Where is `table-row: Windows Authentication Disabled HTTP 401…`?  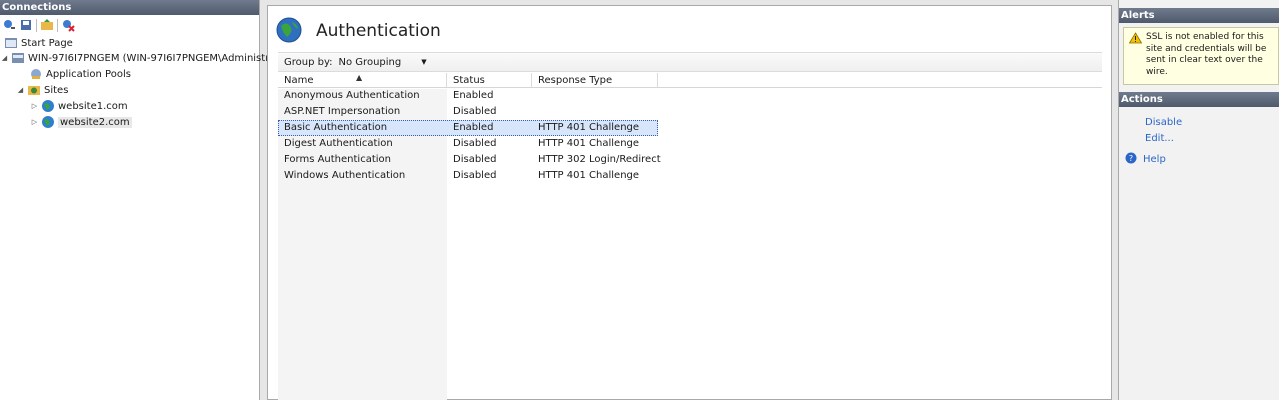
table-row: Windows Authentication Disabled HTTP 401… is located at coordinates (690, 176).